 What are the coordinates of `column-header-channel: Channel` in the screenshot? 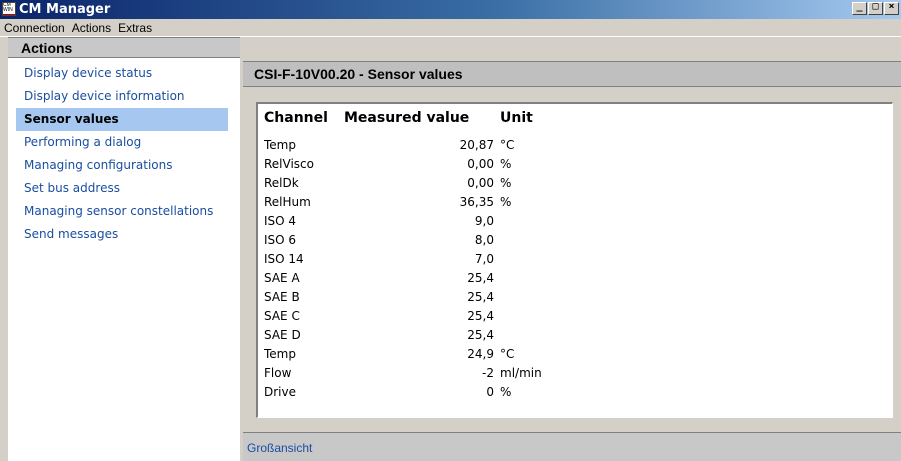 It's located at (296, 118).